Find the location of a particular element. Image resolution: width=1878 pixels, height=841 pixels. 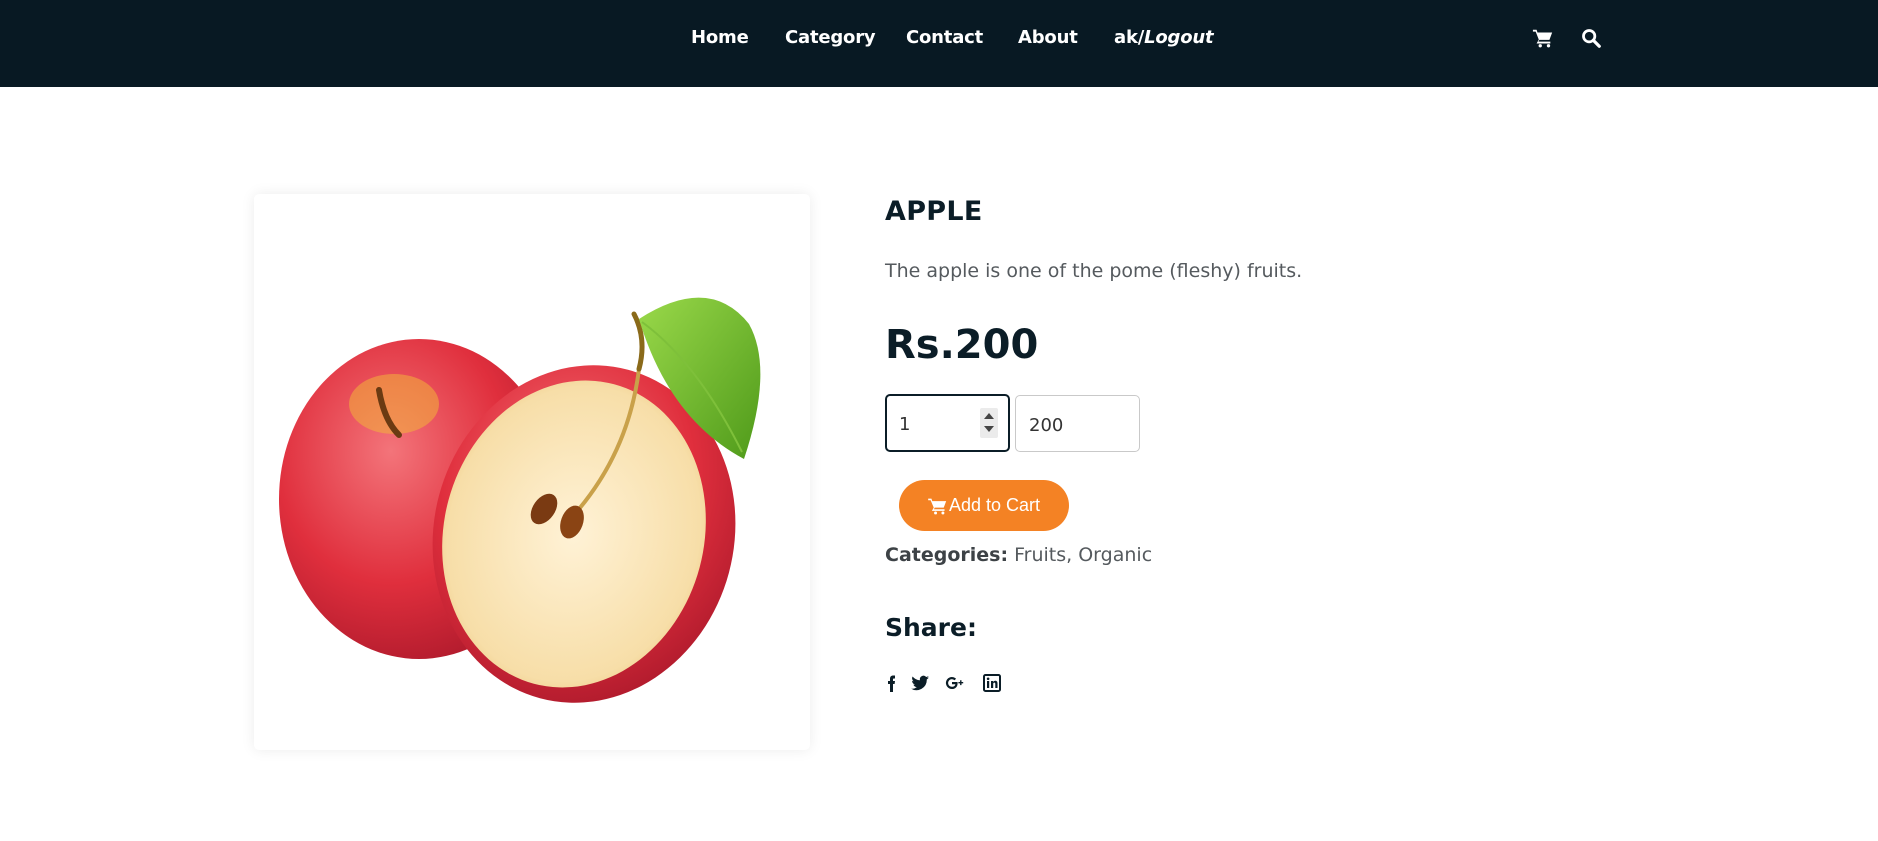

stepper-arrows is located at coordinates (989, 423).